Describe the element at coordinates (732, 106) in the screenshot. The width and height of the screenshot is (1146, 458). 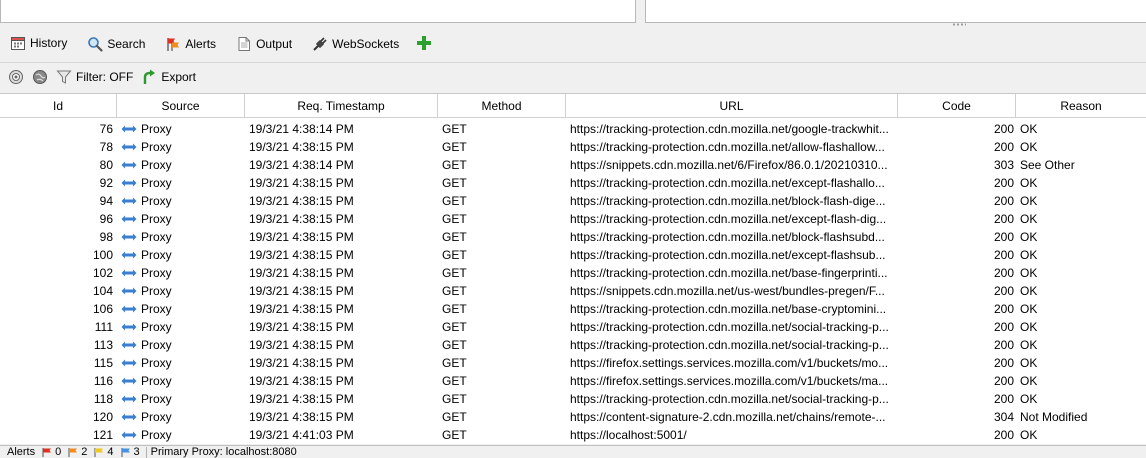
I see `col-header-url: URL` at that location.